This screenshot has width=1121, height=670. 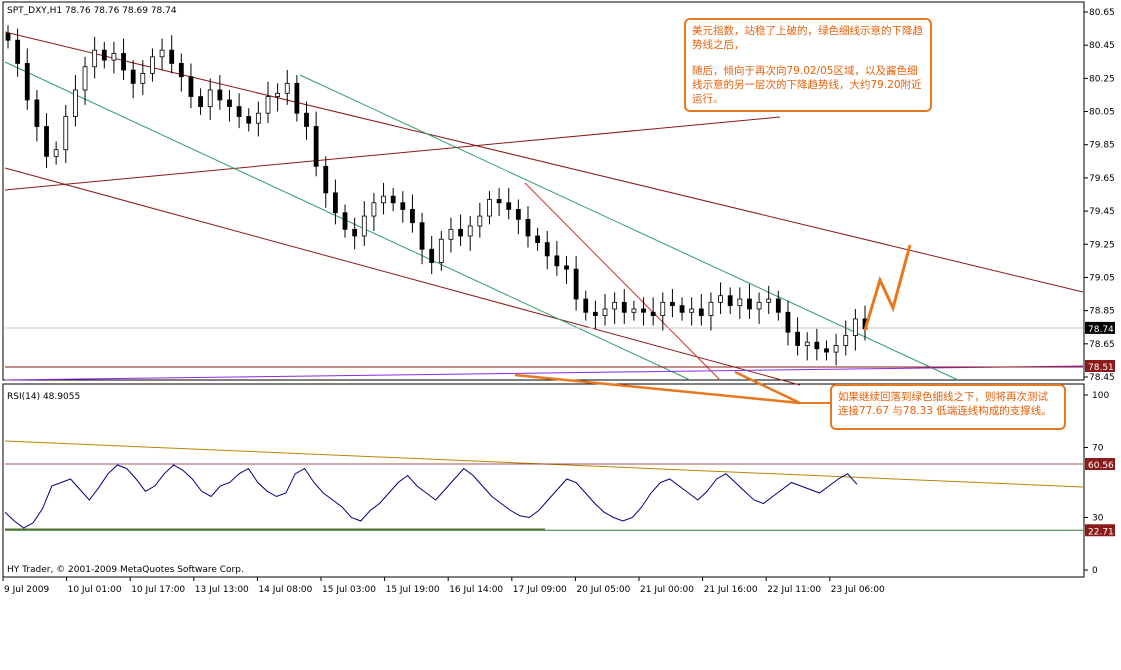 What do you see at coordinates (1102, 79) in the screenshot?
I see `price-tick-label: 80.25` at bounding box center [1102, 79].